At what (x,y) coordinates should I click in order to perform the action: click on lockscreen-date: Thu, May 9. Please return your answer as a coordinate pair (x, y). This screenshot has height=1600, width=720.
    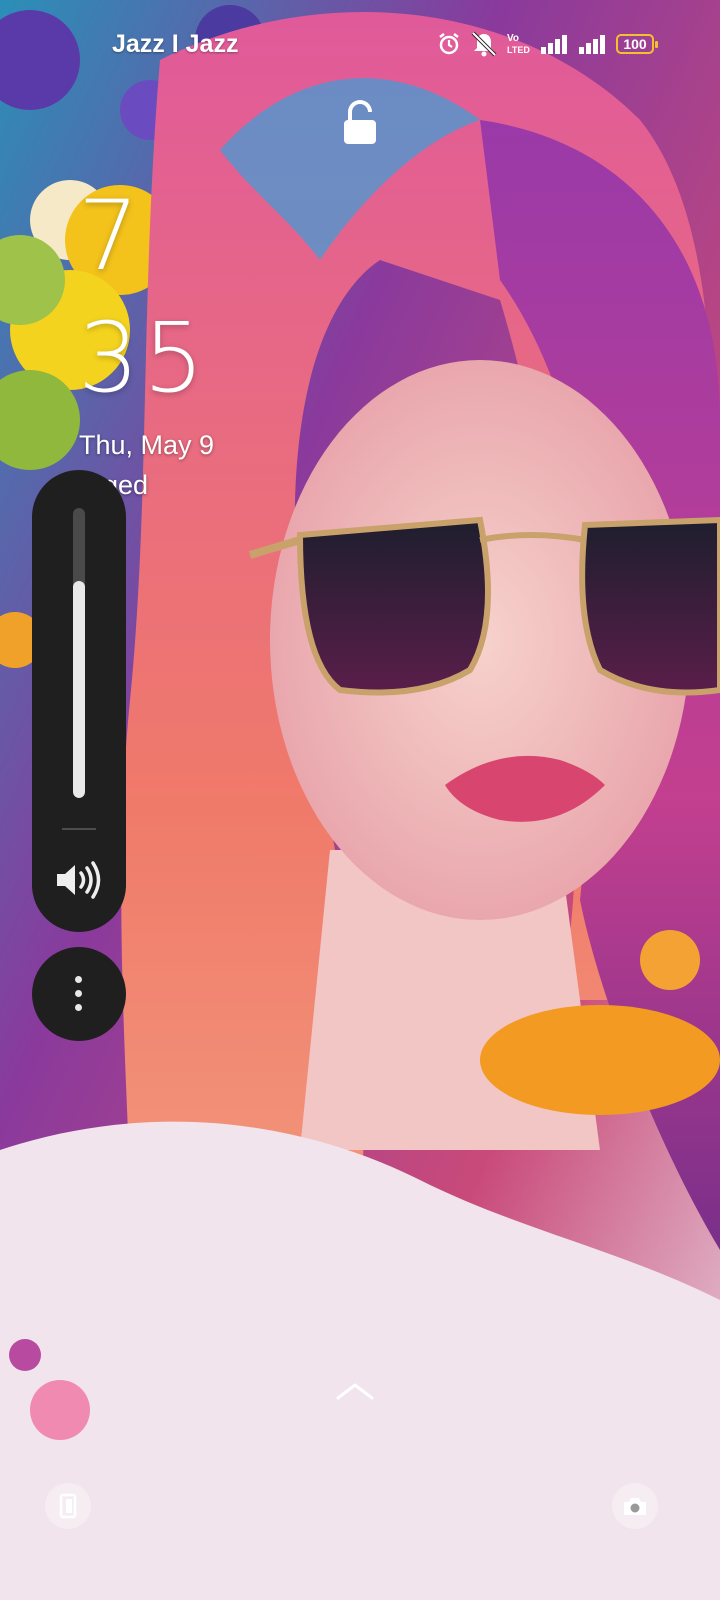
    Looking at the image, I should click on (147, 445).